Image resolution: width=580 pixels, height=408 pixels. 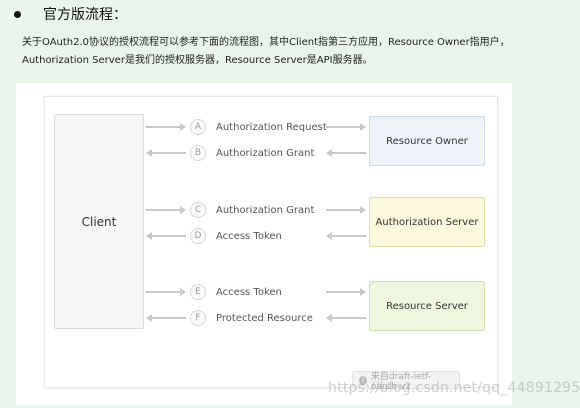 I want to click on step-f: F Protected Resource, so click(x=251, y=318).